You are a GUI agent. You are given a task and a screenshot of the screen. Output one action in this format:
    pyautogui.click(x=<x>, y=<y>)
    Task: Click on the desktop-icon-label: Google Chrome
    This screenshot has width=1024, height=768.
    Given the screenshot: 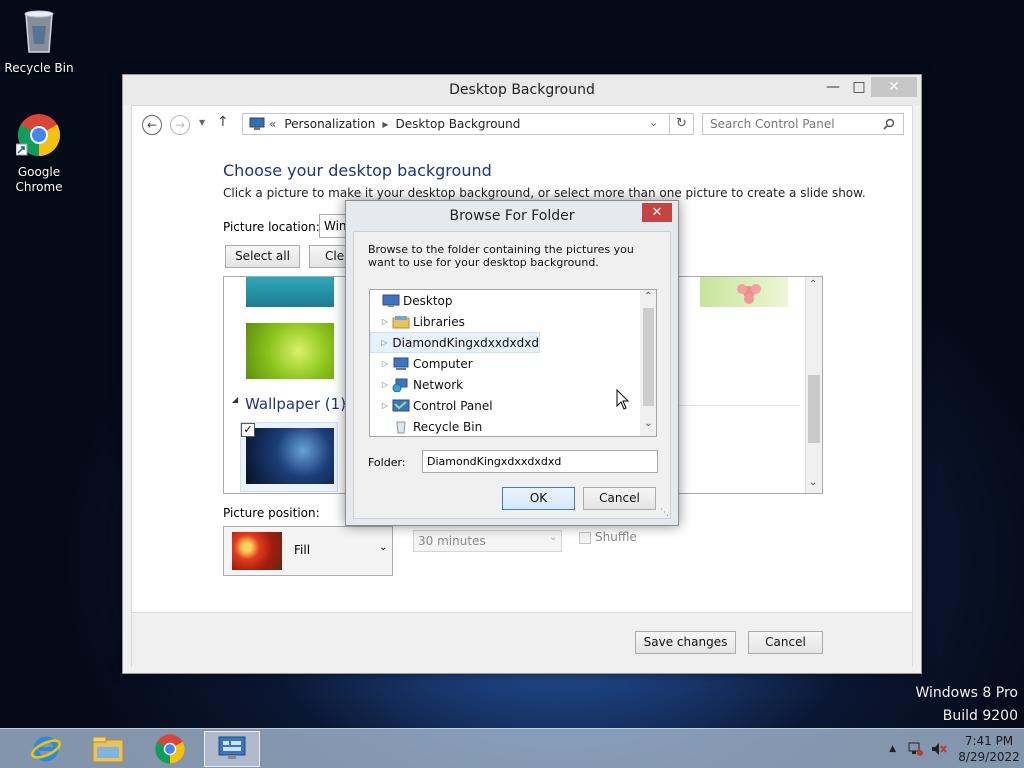 What is the action you would take?
    pyautogui.click(x=39, y=179)
    